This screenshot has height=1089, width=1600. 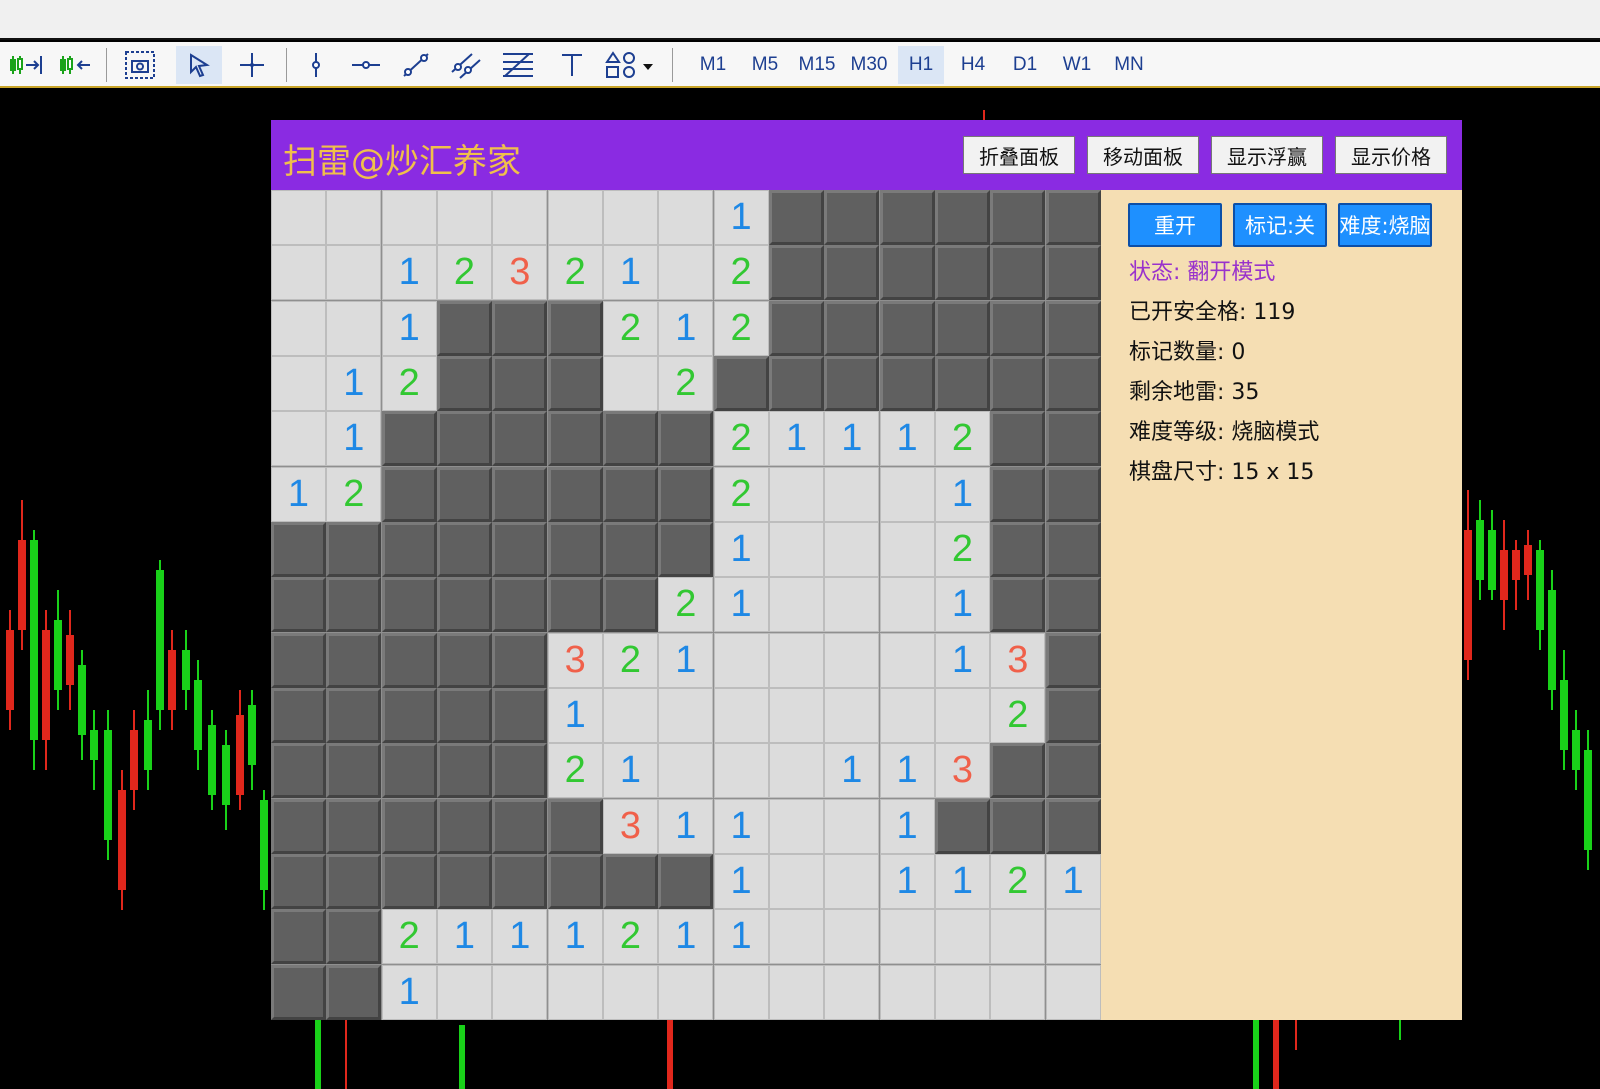 What do you see at coordinates (713, 65) in the screenshot?
I see `timeframe-m1: M1` at bounding box center [713, 65].